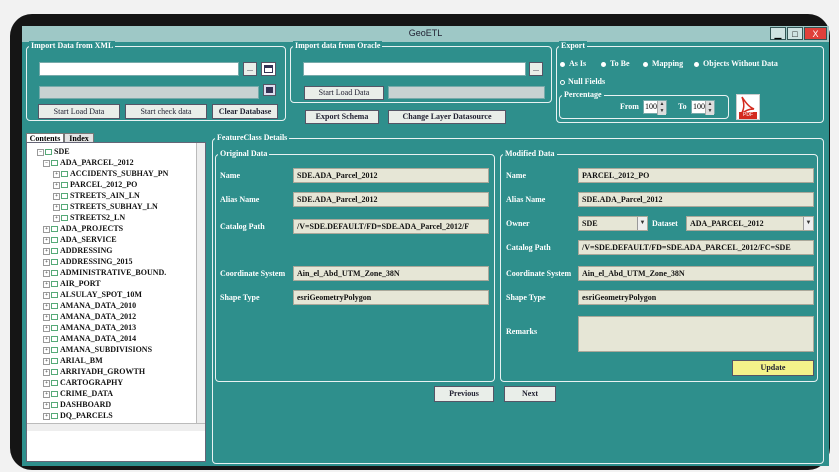  What do you see at coordinates (613, 223) in the screenshot?
I see `owner-dropdown: SDE ▼` at bounding box center [613, 223].